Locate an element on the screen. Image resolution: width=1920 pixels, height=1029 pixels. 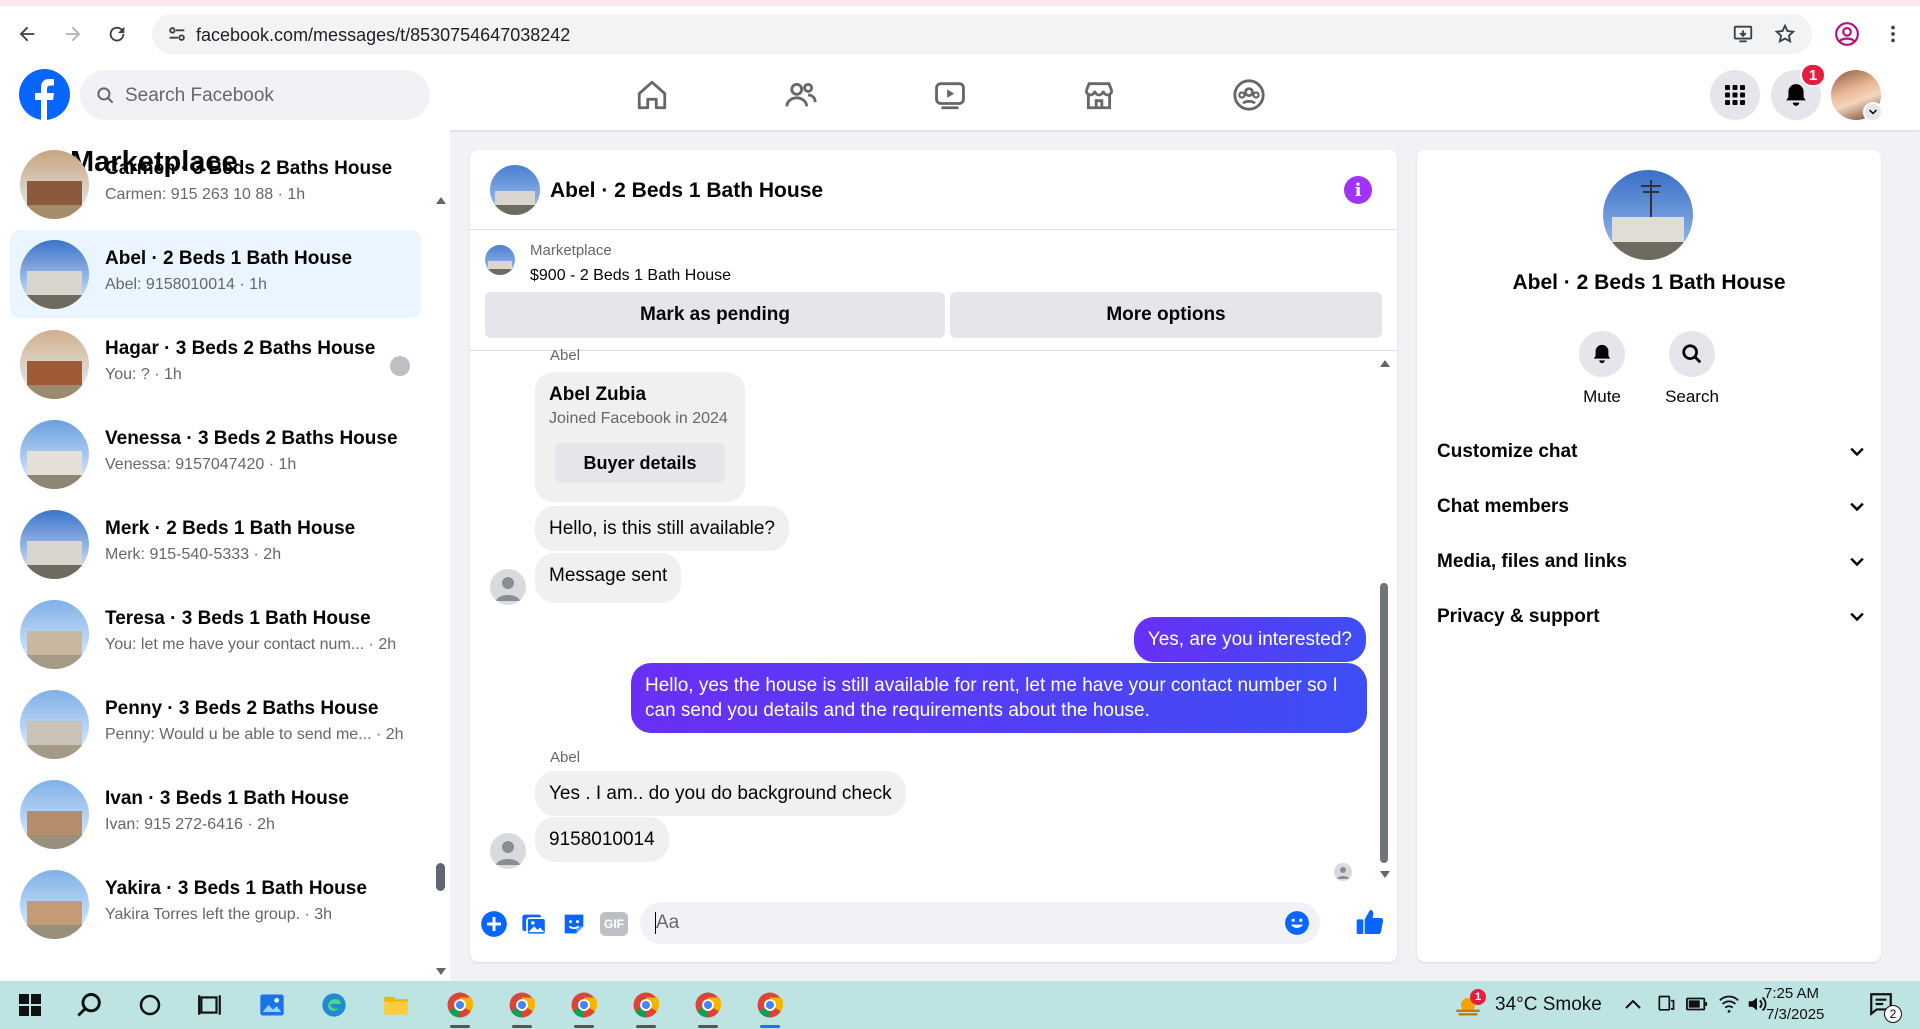
chat-info-section: Customize chat is located at coordinates (1652, 452).